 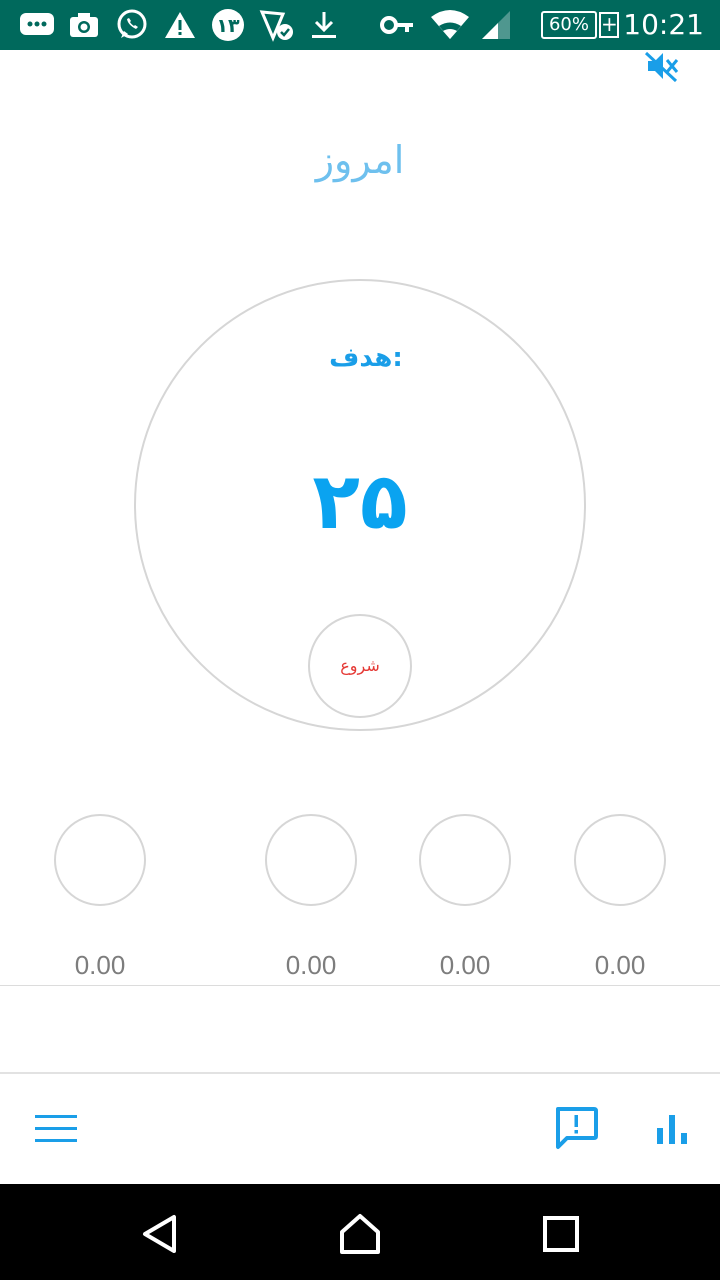 I want to click on divider, so click(x=360, y=985).